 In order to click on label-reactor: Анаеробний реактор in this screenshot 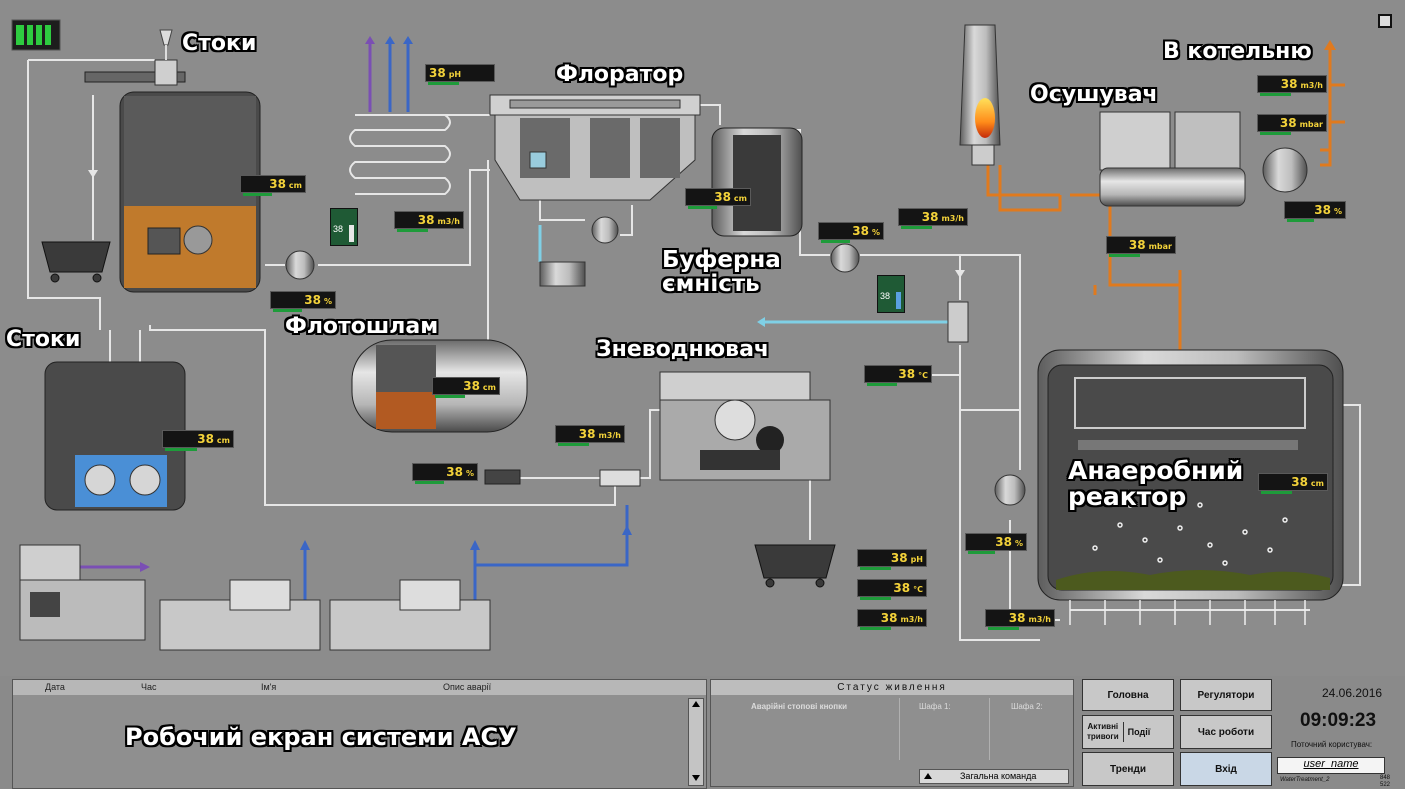, I will do `click(1156, 484)`.